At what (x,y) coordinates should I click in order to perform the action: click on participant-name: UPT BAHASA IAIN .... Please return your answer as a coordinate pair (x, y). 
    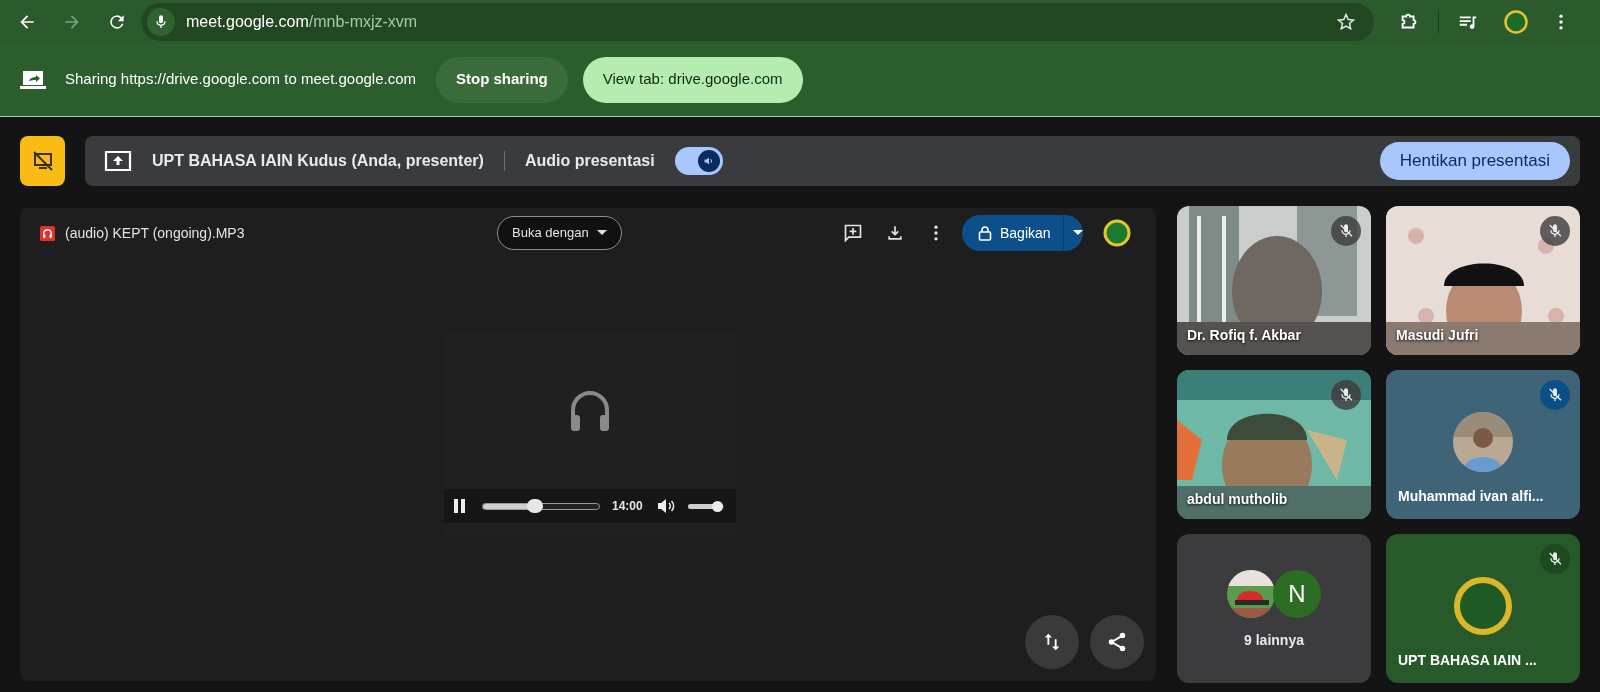
    Looking at the image, I should click on (1467, 660).